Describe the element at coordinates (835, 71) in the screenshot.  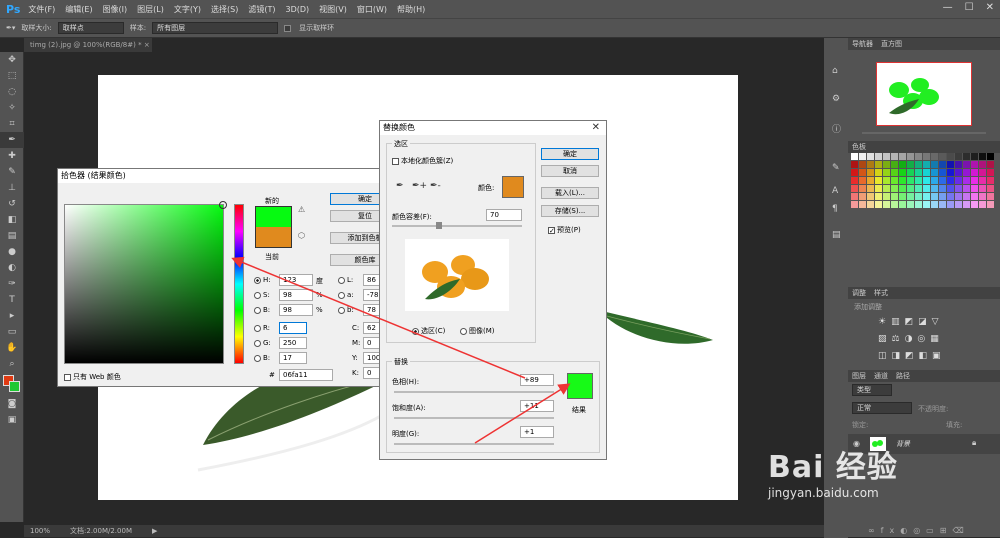
I see `history-panel-icon: ⌂` at that location.